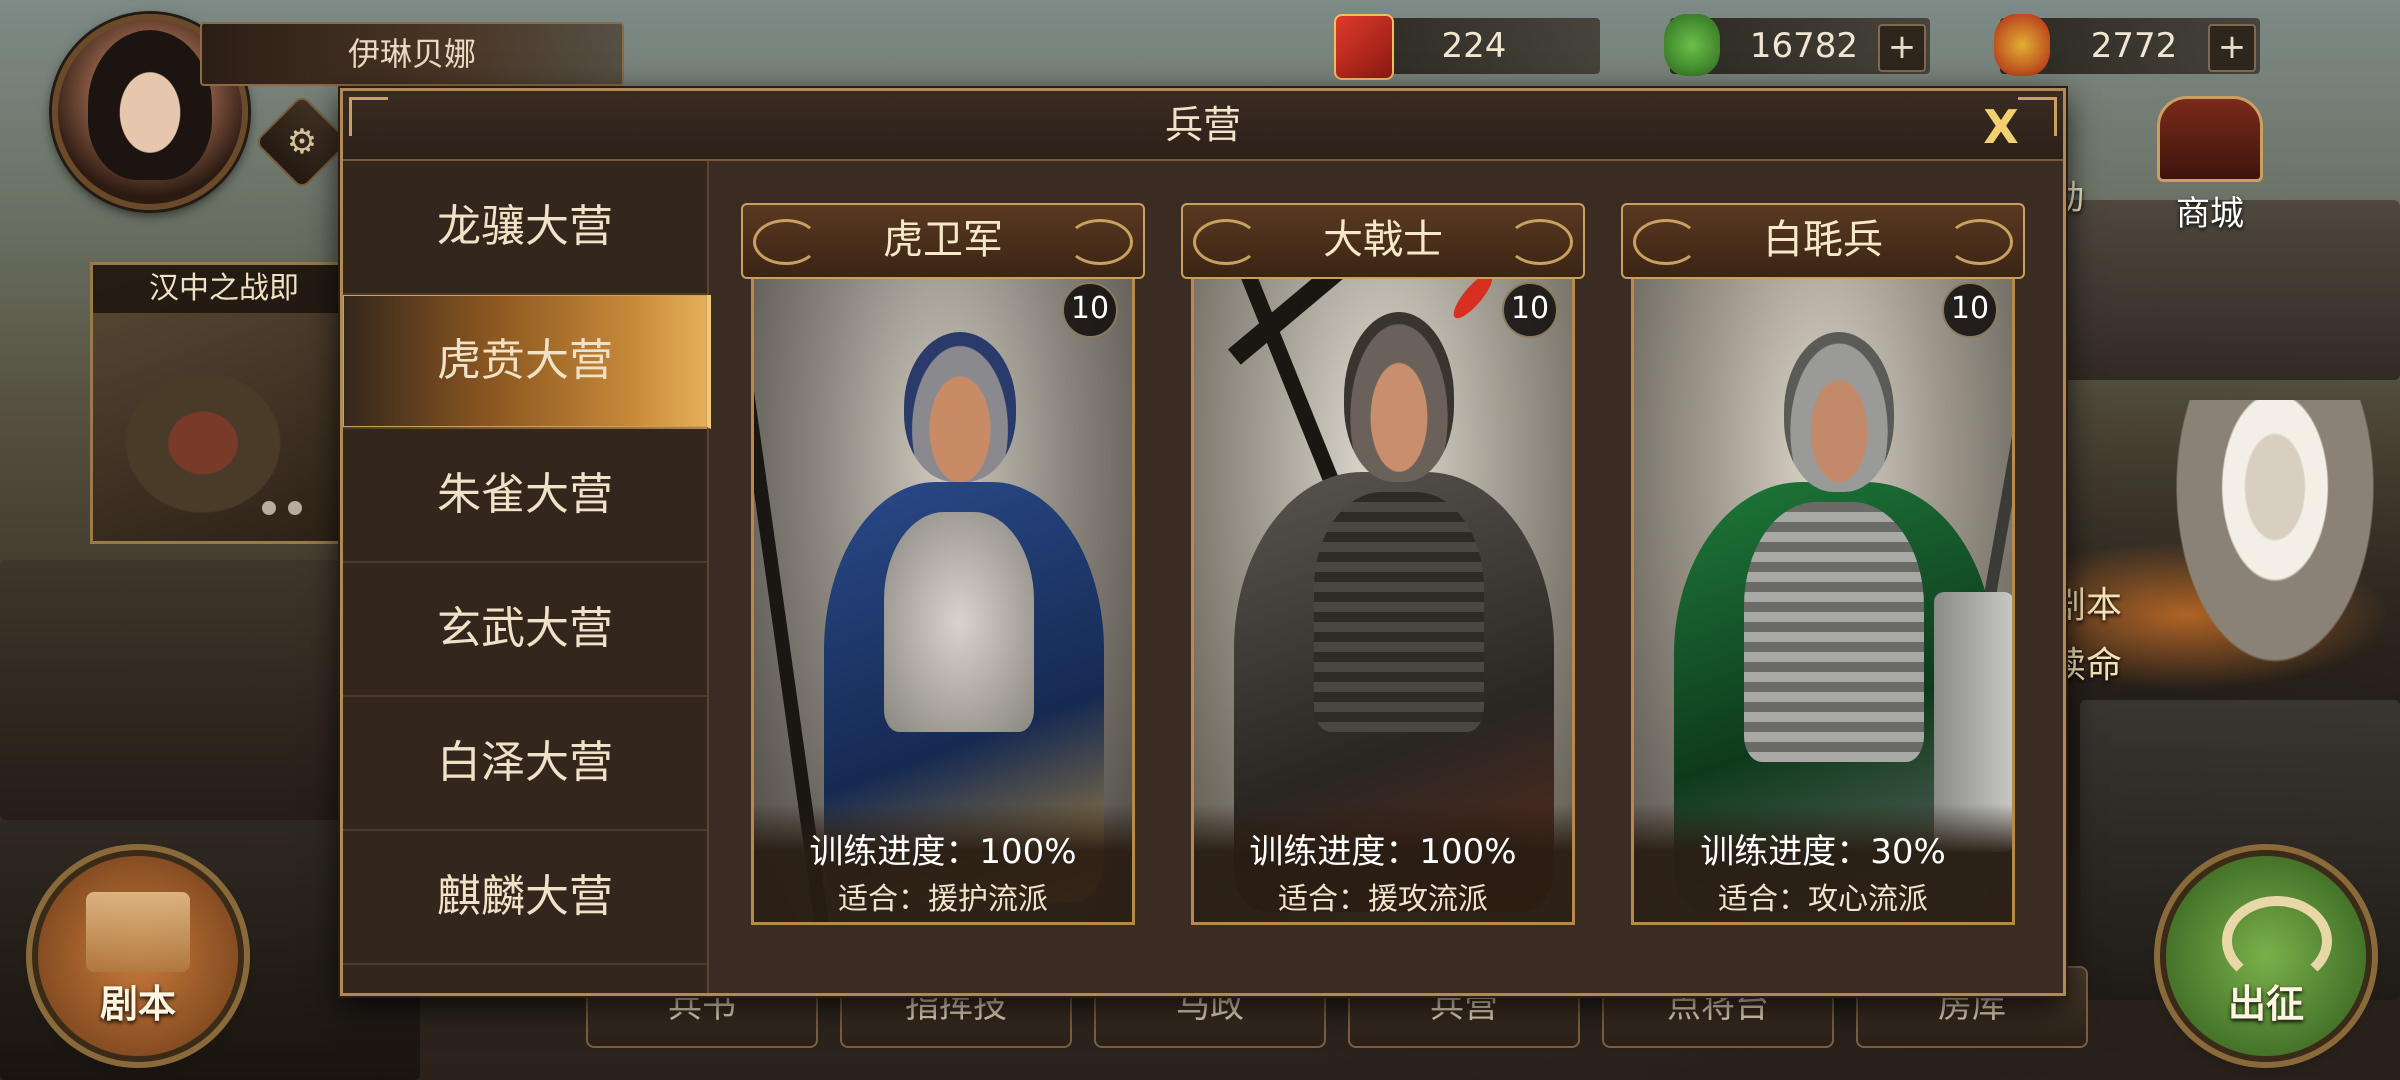 This screenshot has height=1080, width=2400. I want to click on banner-pagination, so click(288, 509).